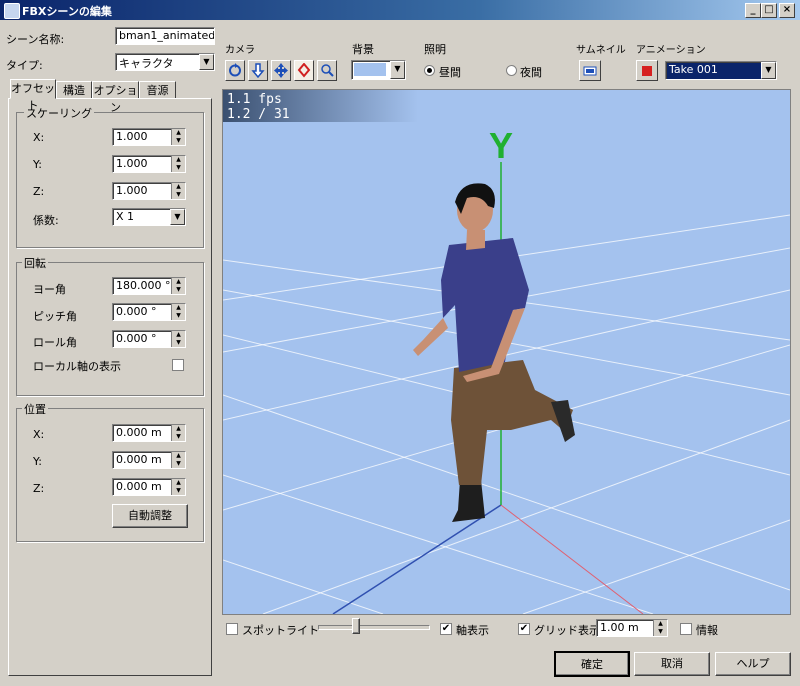 The width and height of the screenshot is (800, 686). What do you see at coordinates (157, 90) in the screenshot?
I see `tab-sound: 音源` at bounding box center [157, 90].